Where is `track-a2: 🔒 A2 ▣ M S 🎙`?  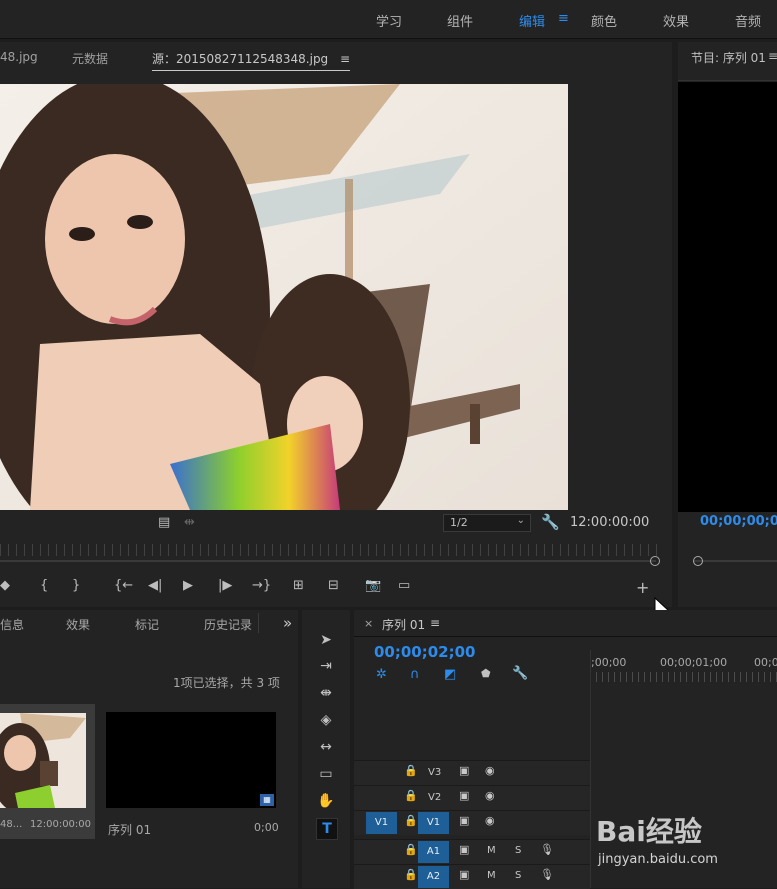 track-a2: 🔒 A2 ▣ M S 🎙 is located at coordinates (472, 876).